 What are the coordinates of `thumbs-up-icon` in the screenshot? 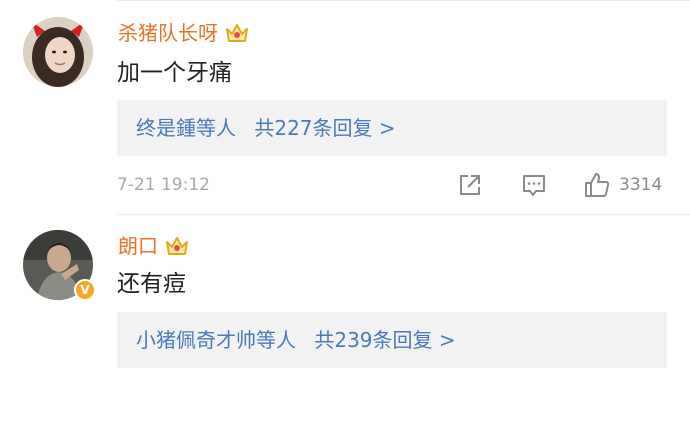 It's located at (597, 185).